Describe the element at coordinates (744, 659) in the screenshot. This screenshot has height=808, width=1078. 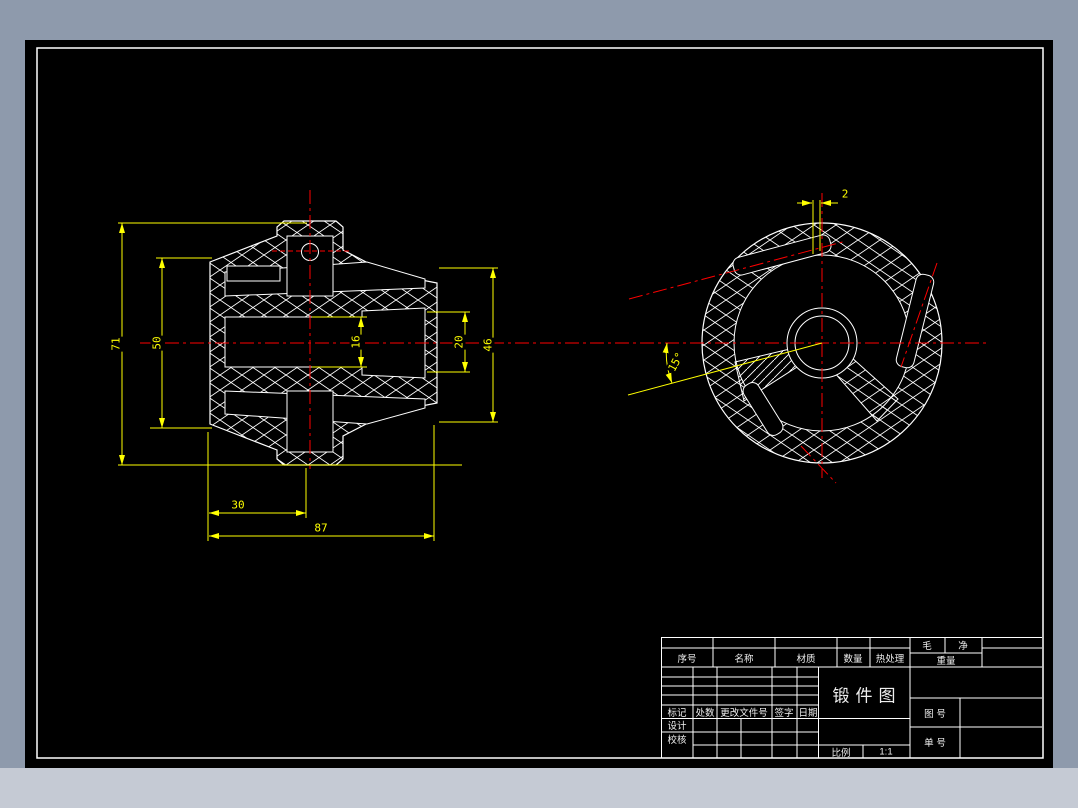
I see `tb-name: 名称` at that location.